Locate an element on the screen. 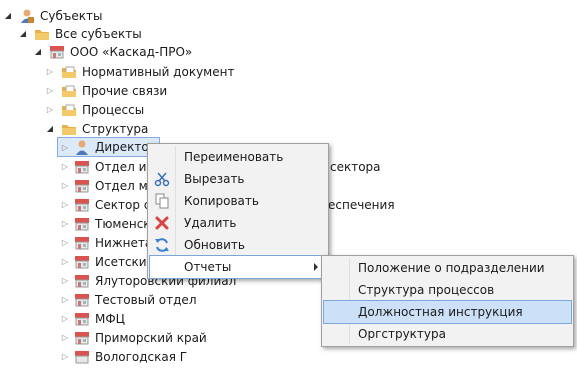  menu-item-label: Удалить is located at coordinates (210, 223).